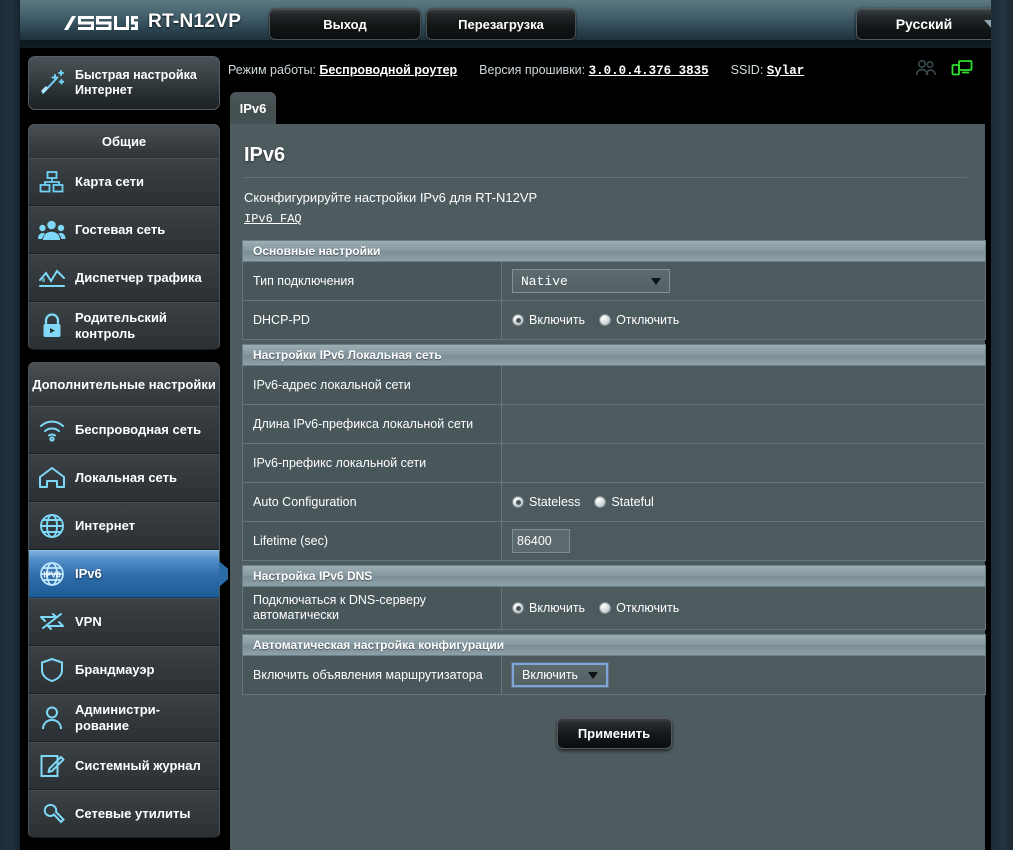 The image size is (1013, 850). I want to click on ipv6-faq-link: IPv6 FAQ, so click(273, 219).